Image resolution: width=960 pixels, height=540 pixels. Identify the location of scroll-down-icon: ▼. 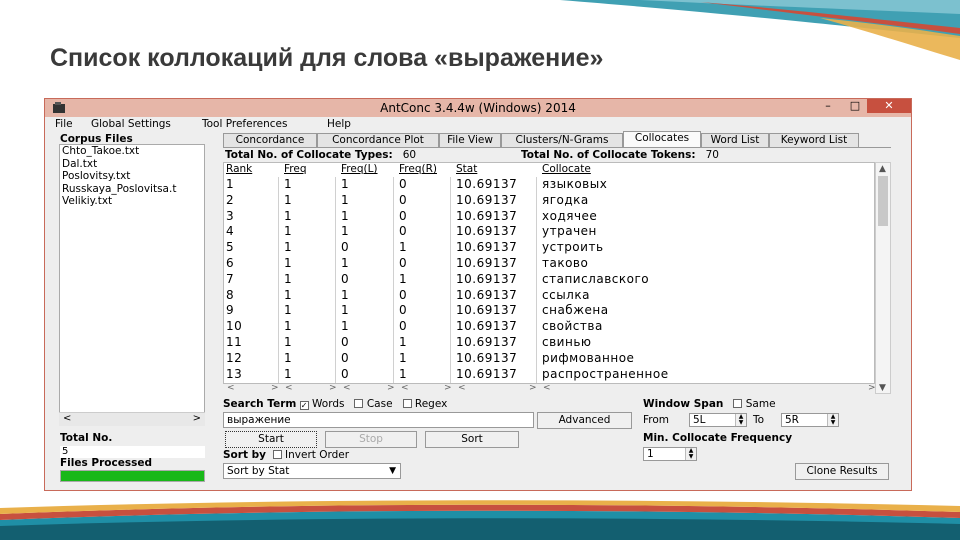
(882, 388).